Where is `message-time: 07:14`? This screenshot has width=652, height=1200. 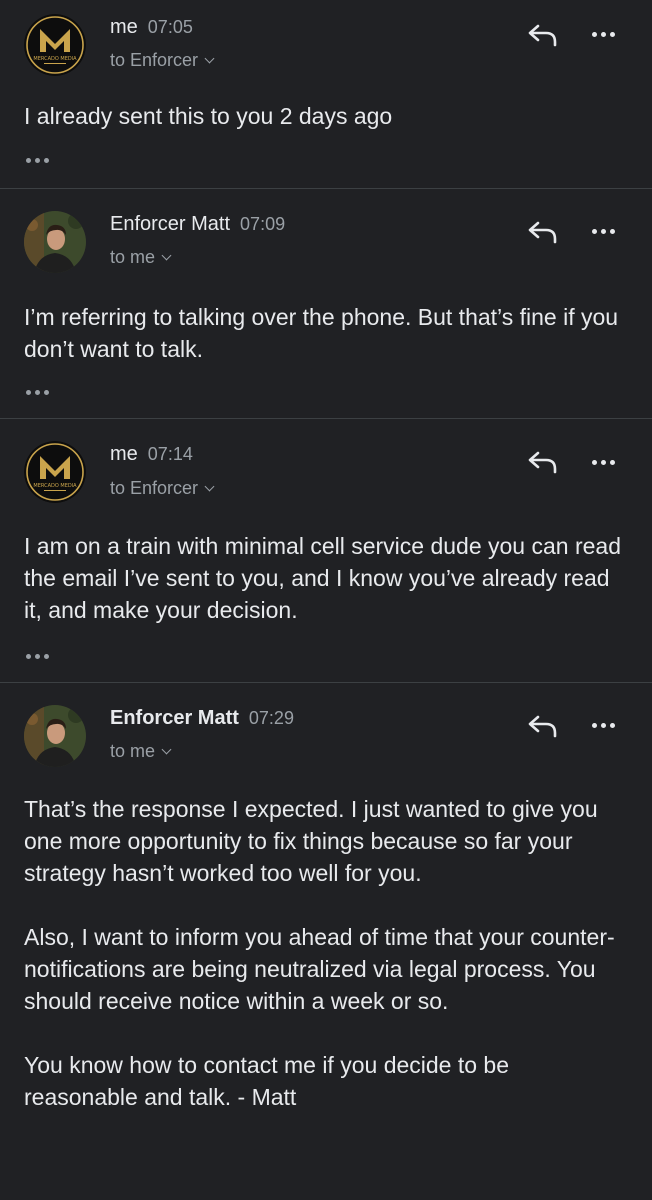
message-time: 07:14 is located at coordinates (170, 454).